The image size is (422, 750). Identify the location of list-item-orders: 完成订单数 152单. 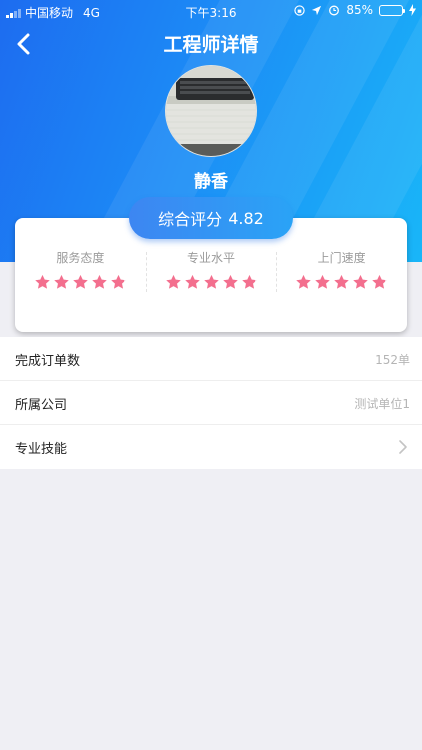
(211, 359).